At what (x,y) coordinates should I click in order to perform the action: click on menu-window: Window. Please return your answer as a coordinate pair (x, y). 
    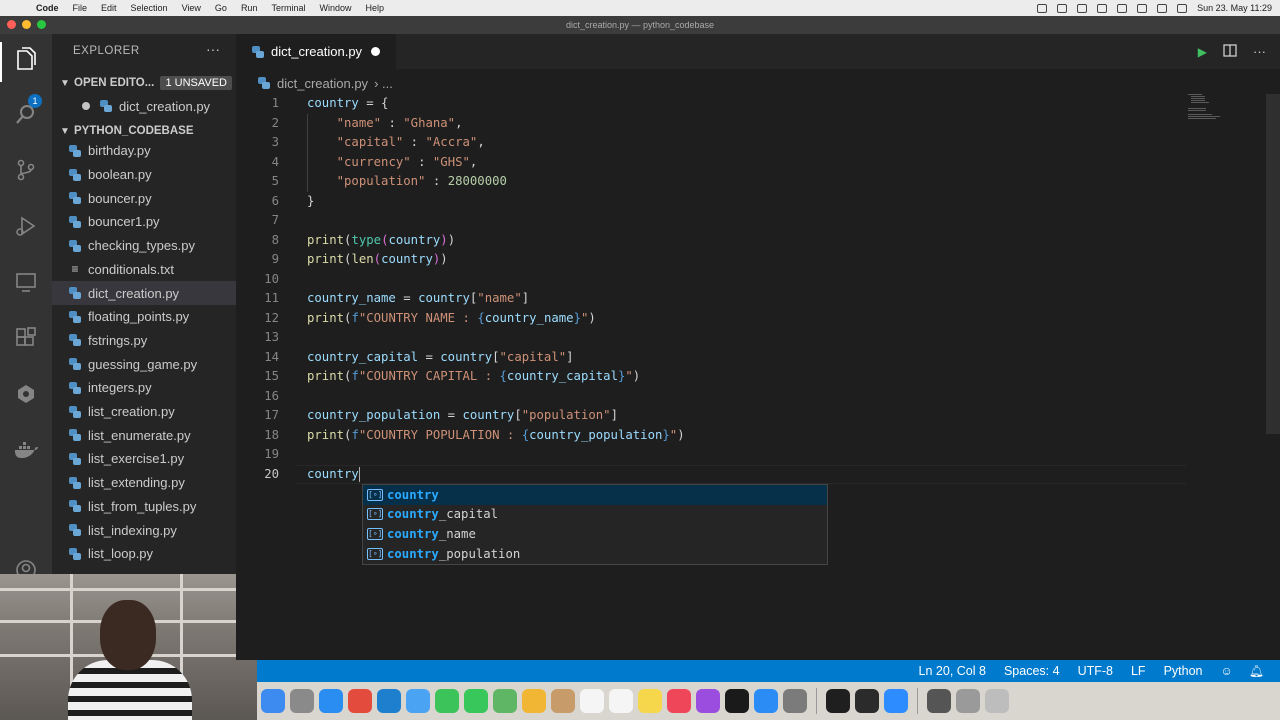
    Looking at the image, I should click on (335, 8).